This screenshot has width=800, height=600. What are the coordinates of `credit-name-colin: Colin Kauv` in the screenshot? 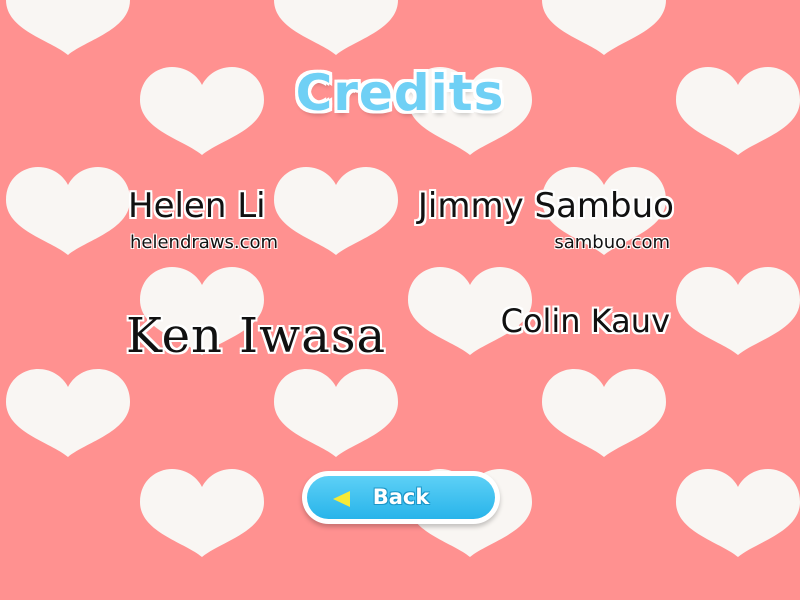 It's located at (585, 321).